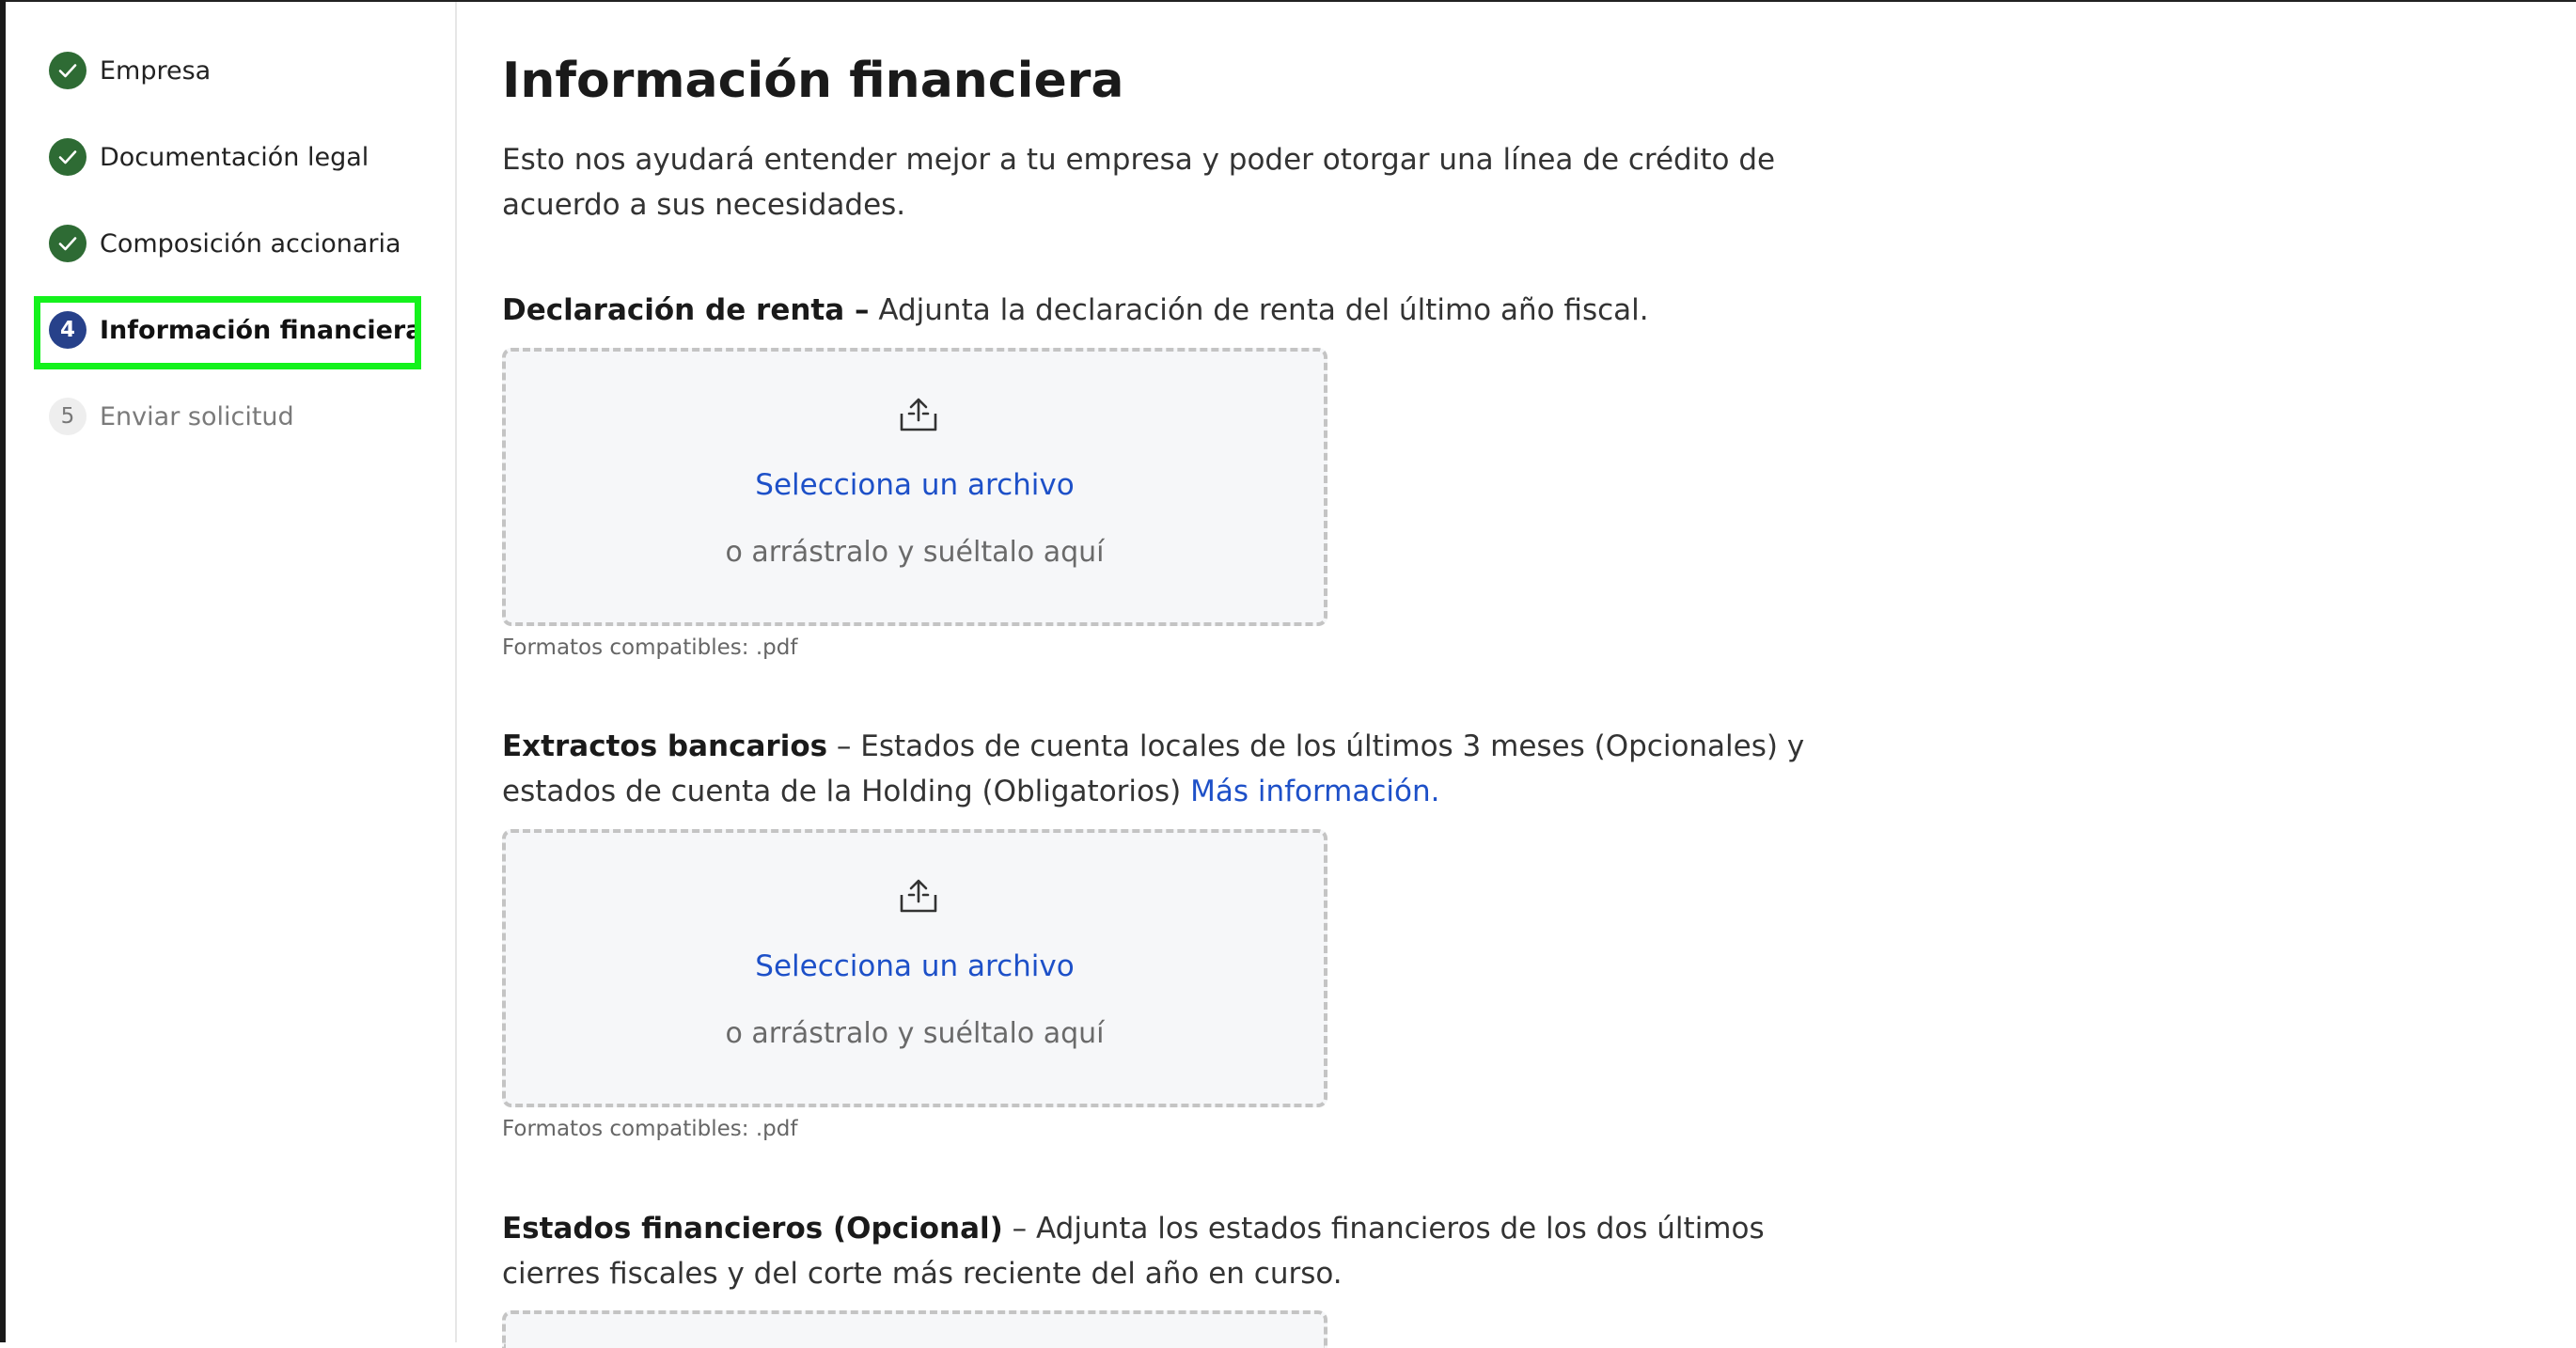  What do you see at coordinates (197, 416) in the screenshot?
I see `step-label: Enviar solicitud` at bounding box center [197, 416].